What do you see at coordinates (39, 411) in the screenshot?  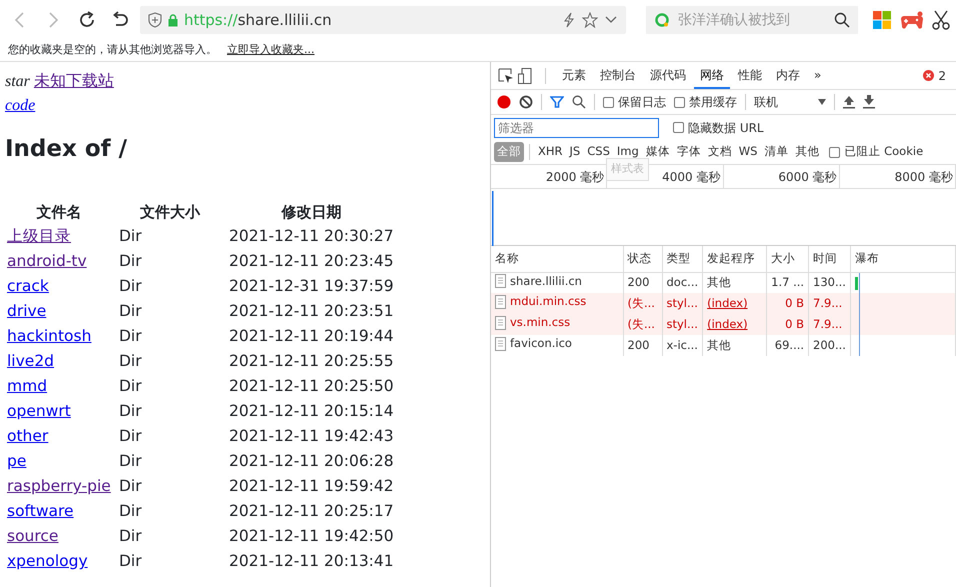 I see `folder-link: openwrt` at bounding box center [39, 411].